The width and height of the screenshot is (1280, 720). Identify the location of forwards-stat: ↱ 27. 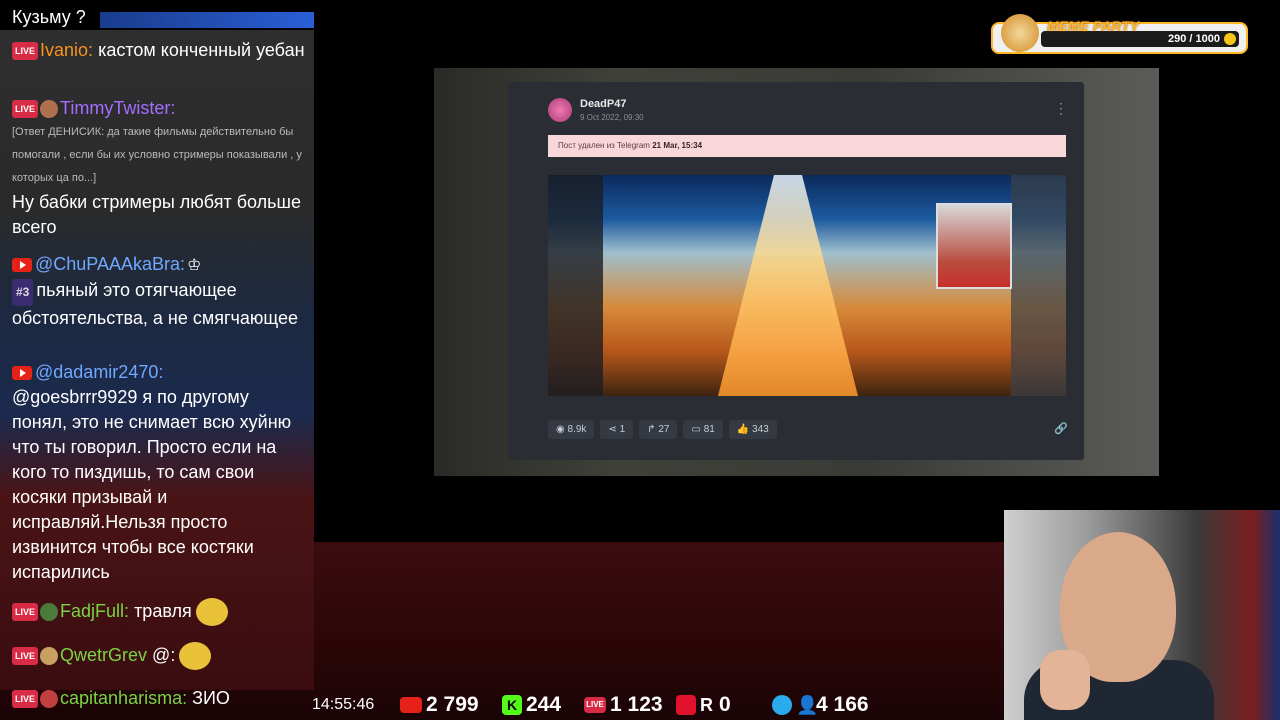
(658, 429).